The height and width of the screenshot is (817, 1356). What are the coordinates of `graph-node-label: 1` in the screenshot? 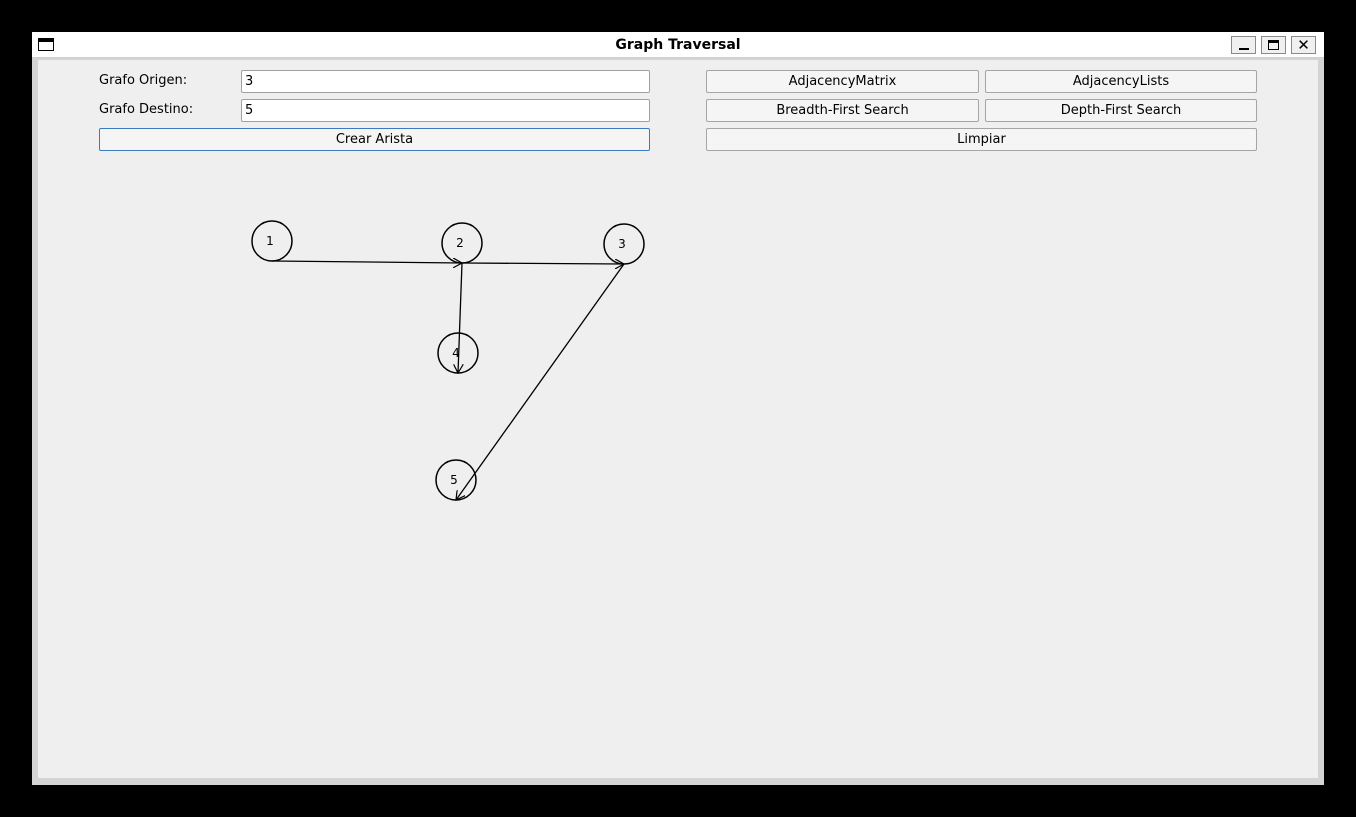 It's located at (270, 241).